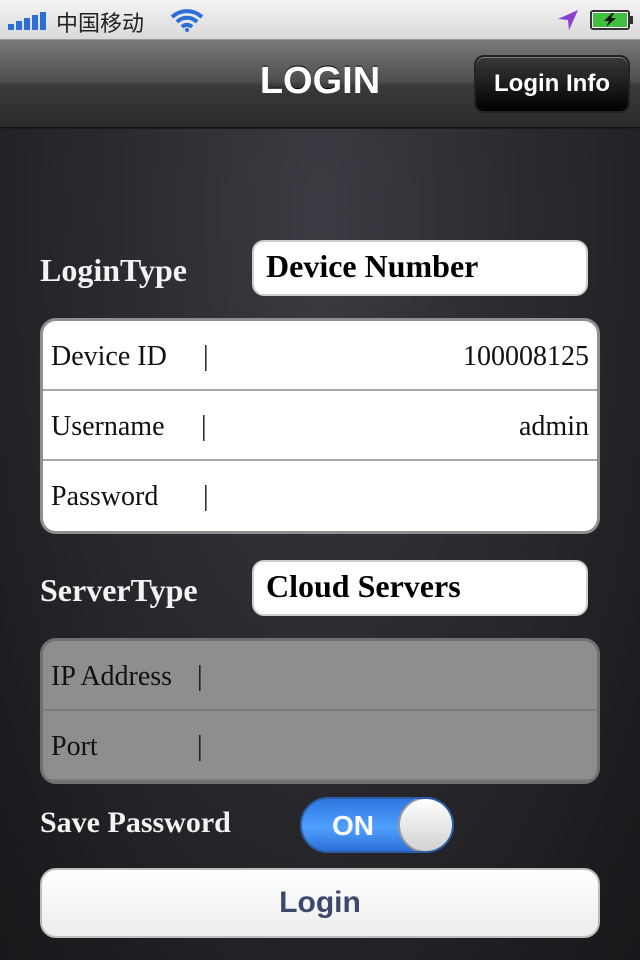  Describe the element at coordinates (425, 825) in the screenshot. I see `toggle-knob` at that location.